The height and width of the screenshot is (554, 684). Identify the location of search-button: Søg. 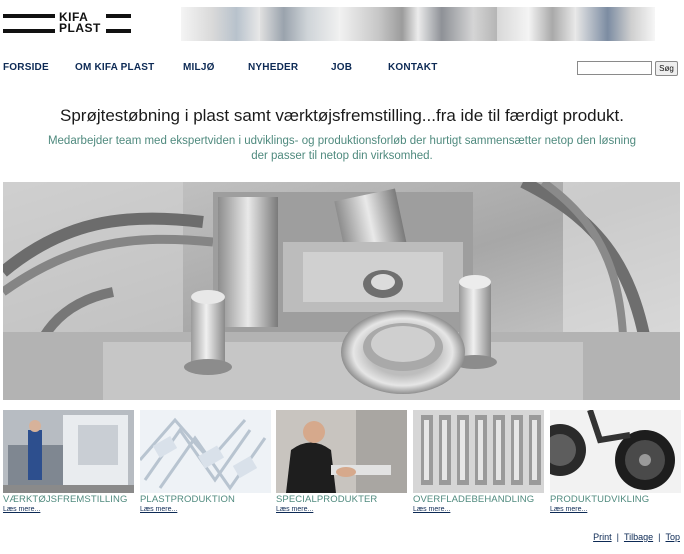
(666, 68).